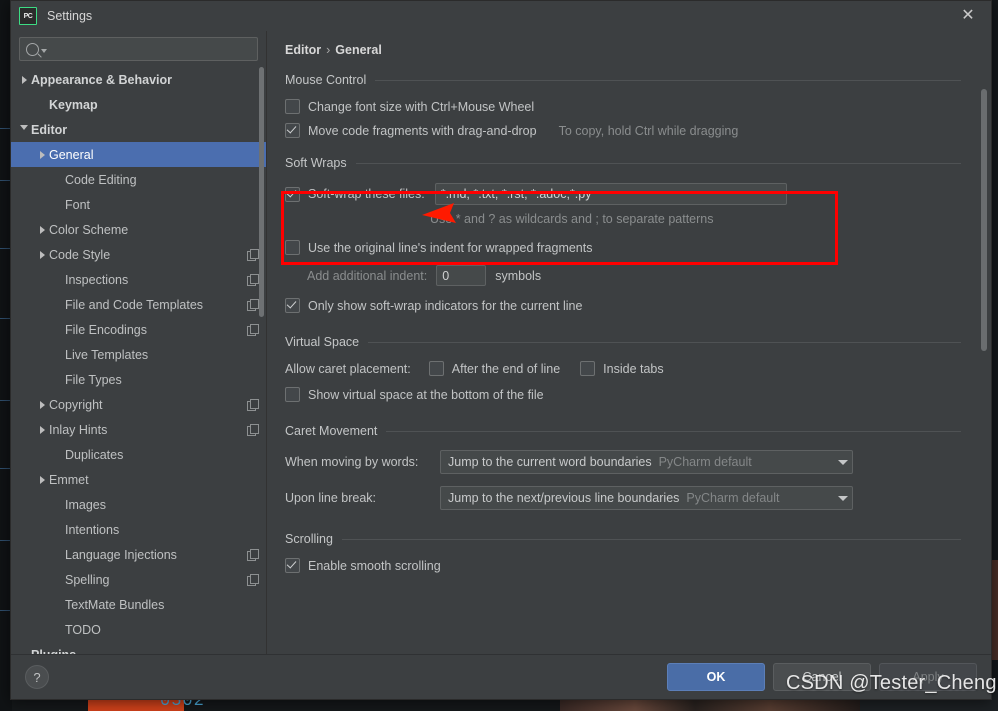 The image size is (998, 711). What do you see at coordinates (649, 275) in the screenshot?
I see `row-additional-indent: Add additional indent: 0 symbols` at bounding box center [649, 275].